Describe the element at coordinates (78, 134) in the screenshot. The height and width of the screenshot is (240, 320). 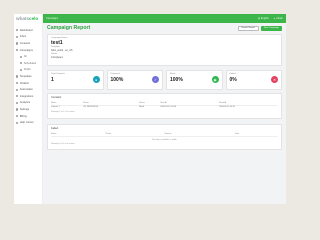
I see `column-header: Name` at that location.